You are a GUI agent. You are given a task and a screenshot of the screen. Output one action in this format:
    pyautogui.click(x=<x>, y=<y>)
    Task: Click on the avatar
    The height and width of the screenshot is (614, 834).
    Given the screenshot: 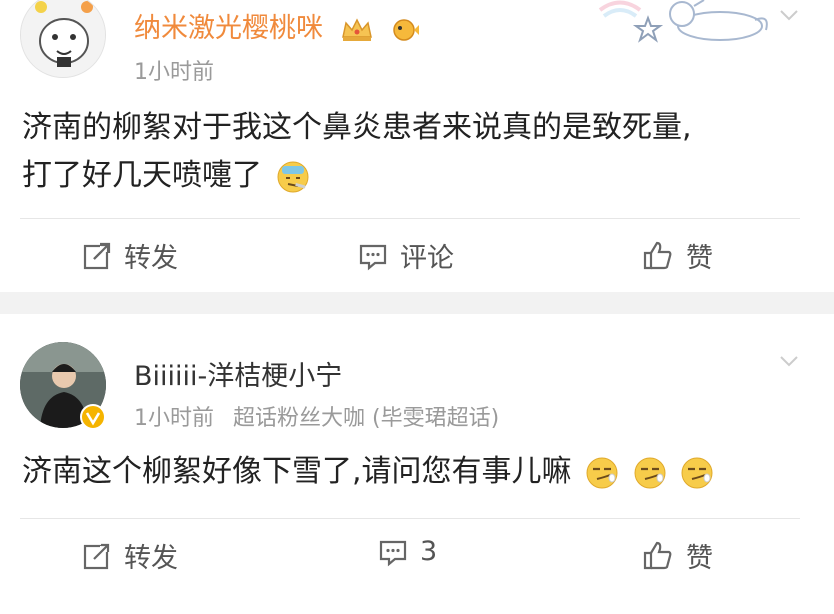 What is the action you would take?
    pyautogui.click(x=63, y=39)
    